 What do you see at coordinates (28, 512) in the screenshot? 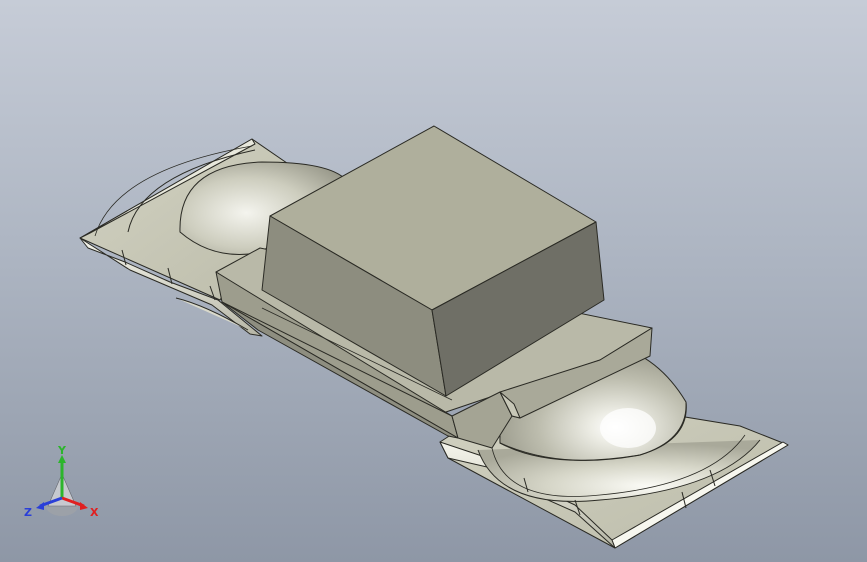
I see `z-axis-label: Z` at bounding box center [28, 512].